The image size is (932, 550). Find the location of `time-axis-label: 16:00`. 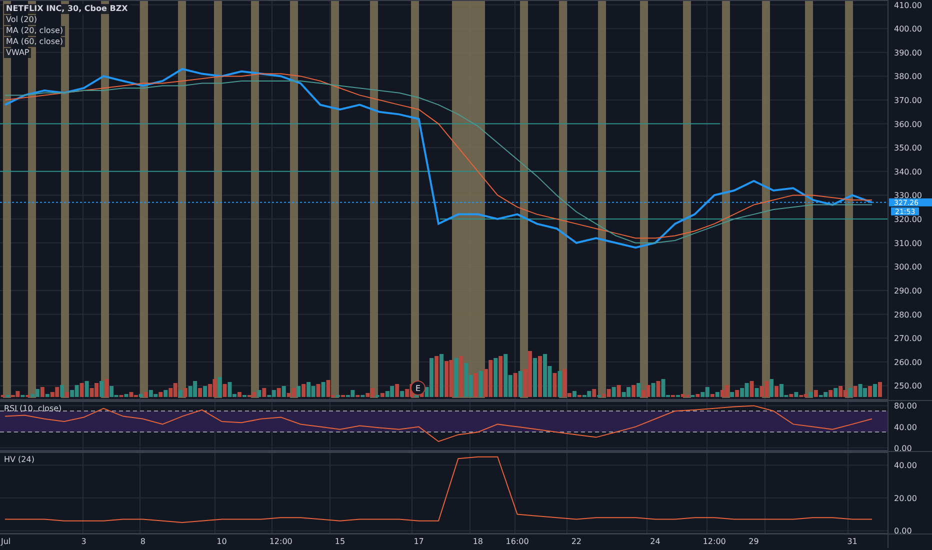

time-axis-label: 16:00 is located at coordinates (517, 541).